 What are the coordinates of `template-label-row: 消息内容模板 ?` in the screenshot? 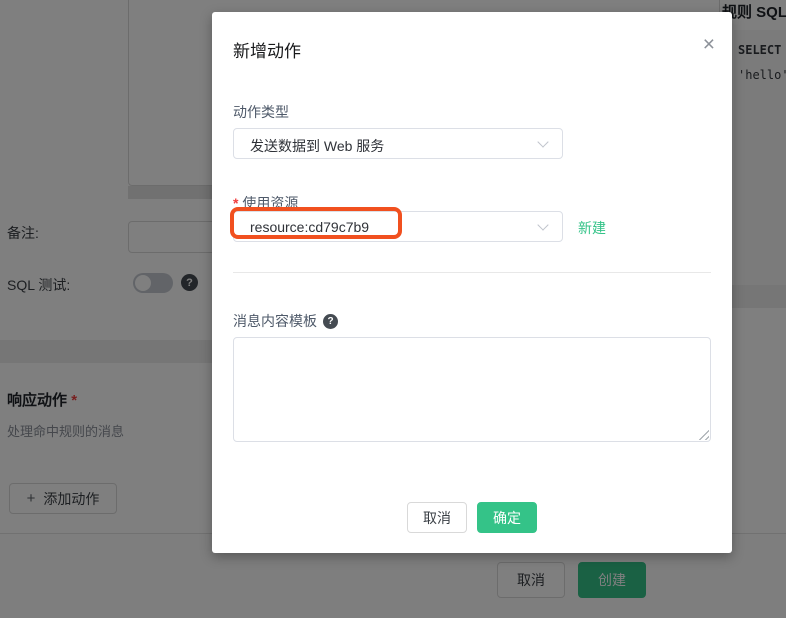 It's located at (285, 321).